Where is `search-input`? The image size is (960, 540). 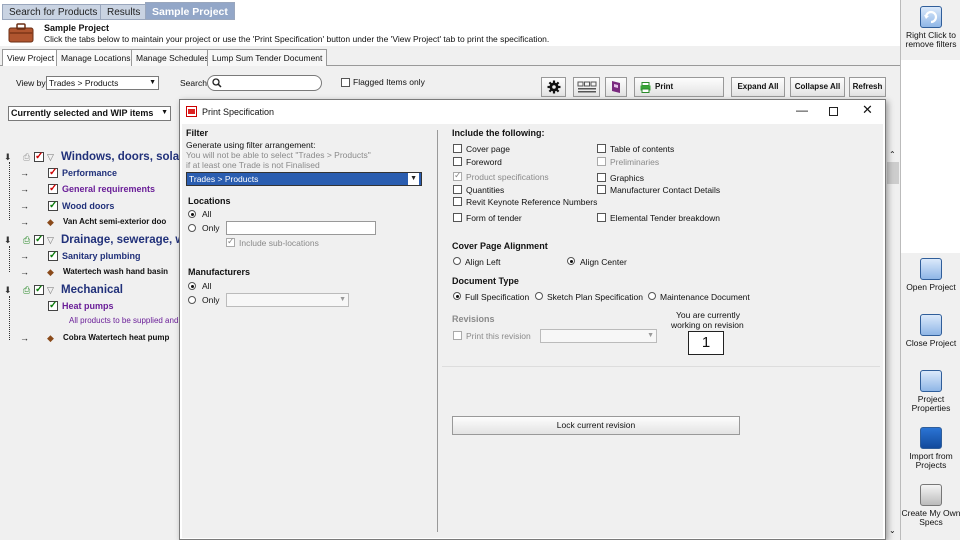 search-input is located at coordinates (264, 83).